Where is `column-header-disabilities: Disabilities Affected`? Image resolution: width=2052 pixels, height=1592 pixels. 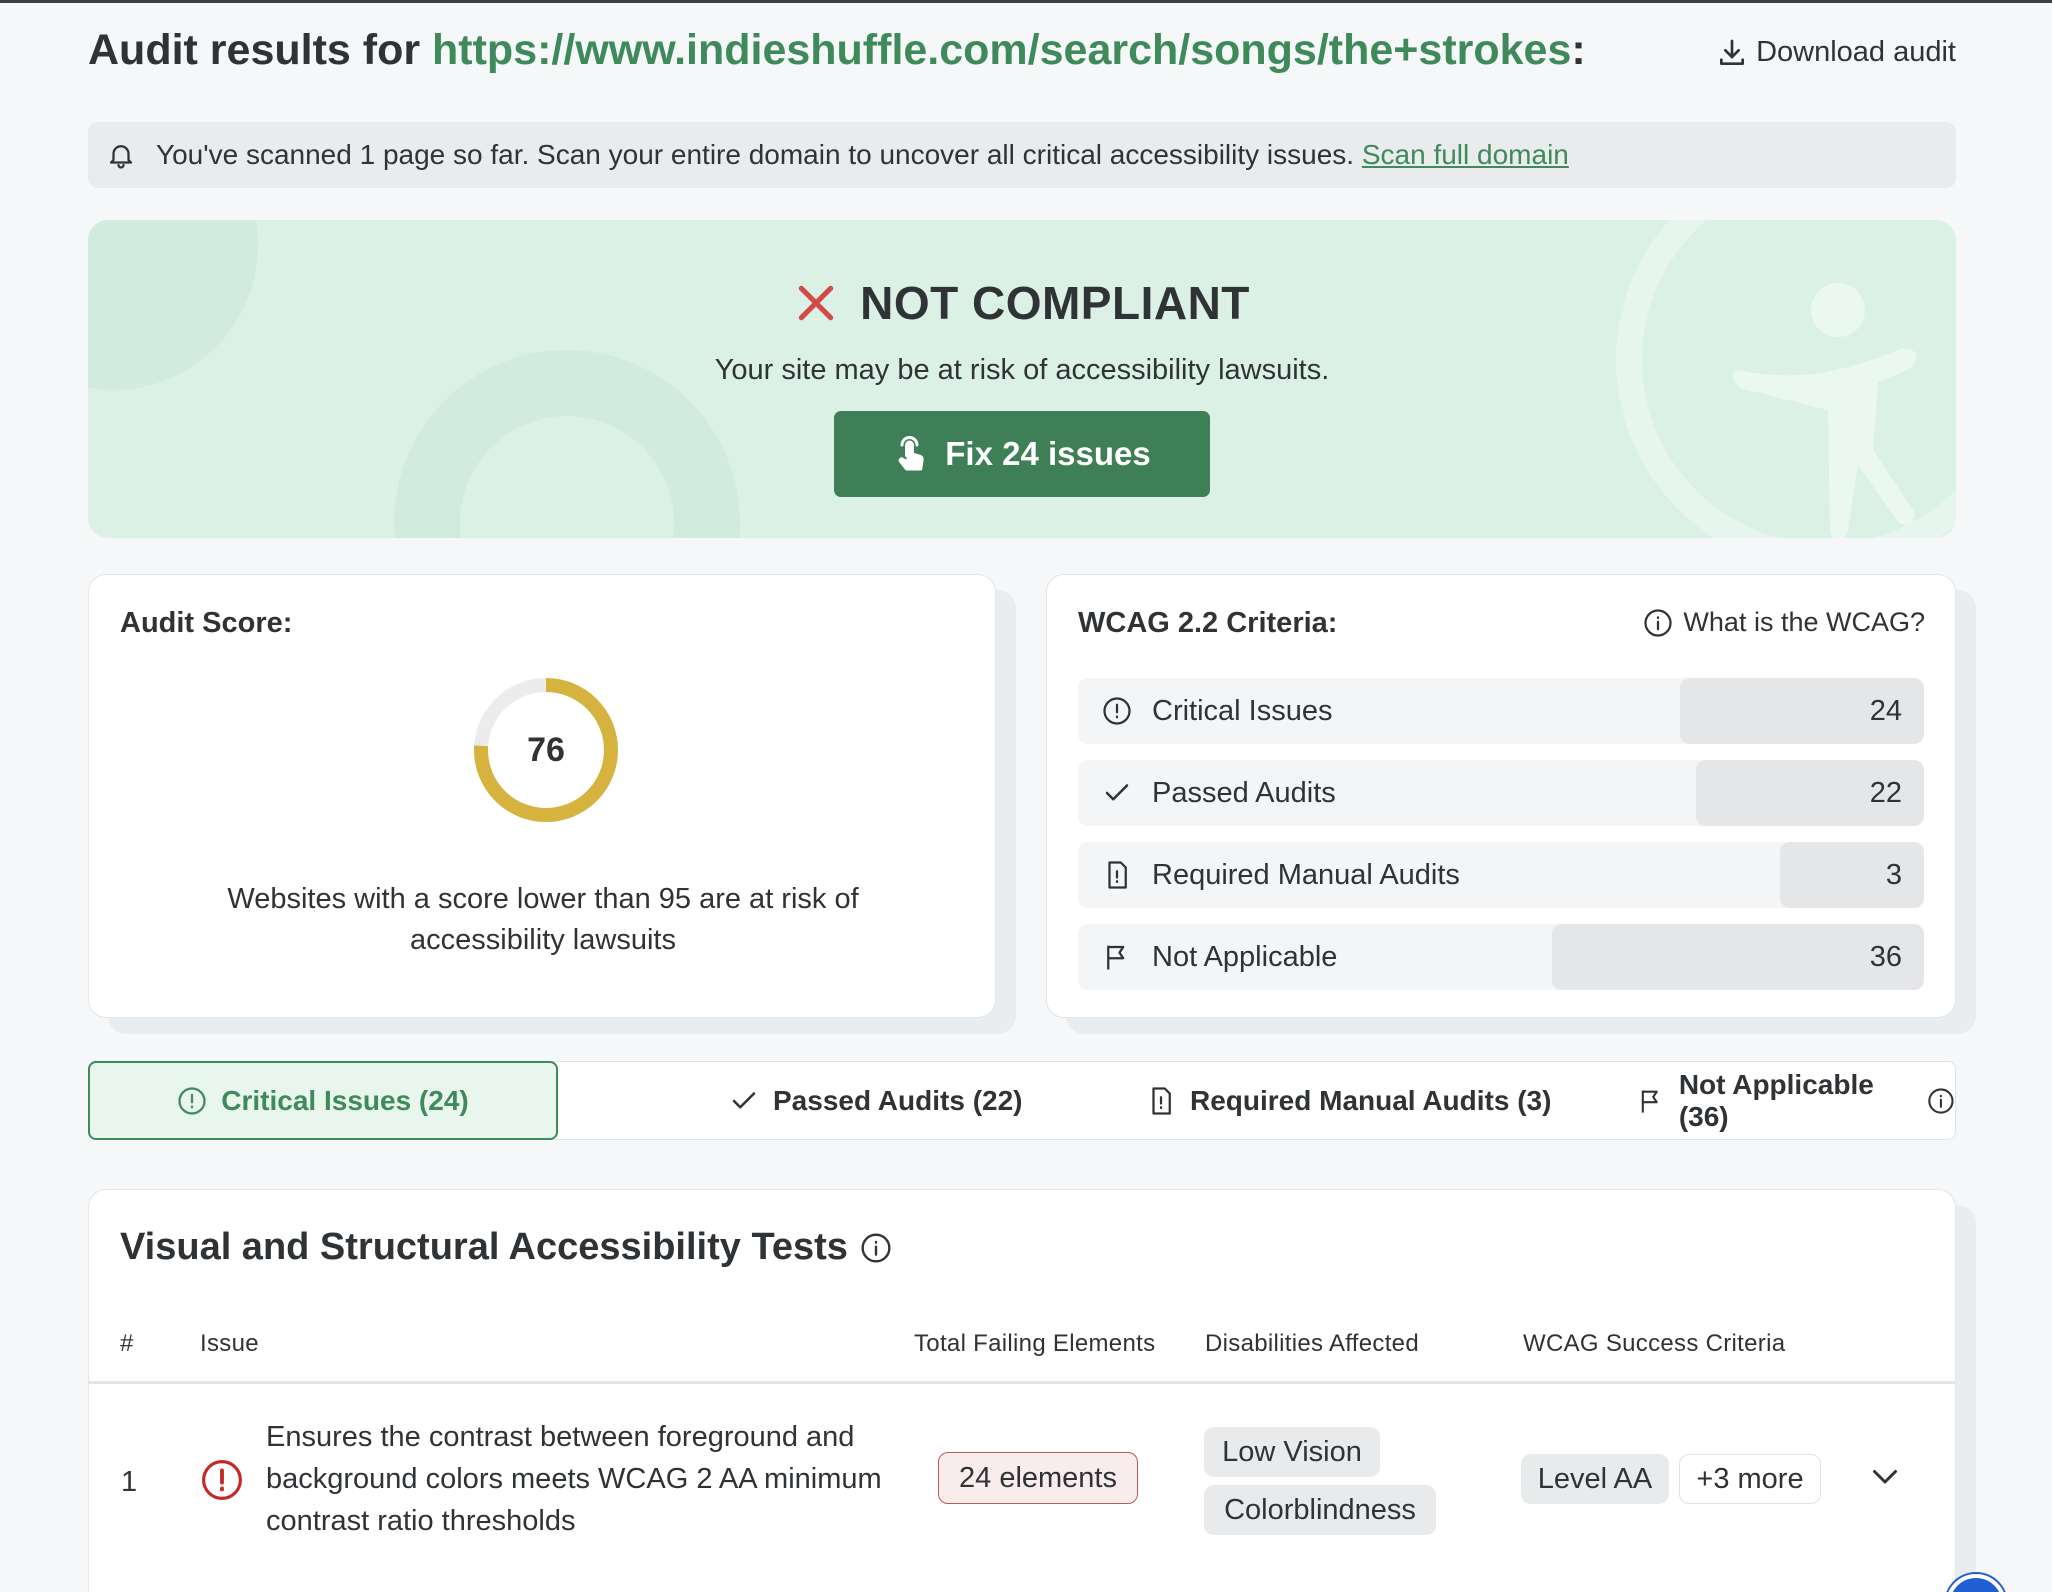 column-header-disabilities: Disabilities Affected is located at coordinates (1312, 1343).